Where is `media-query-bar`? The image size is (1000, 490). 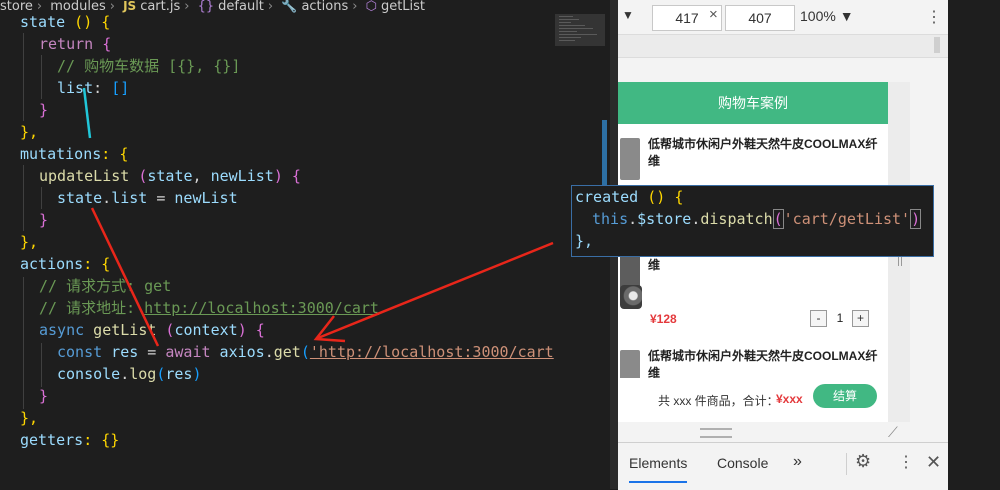
media-query-bar is located at coordinates (783, 46).